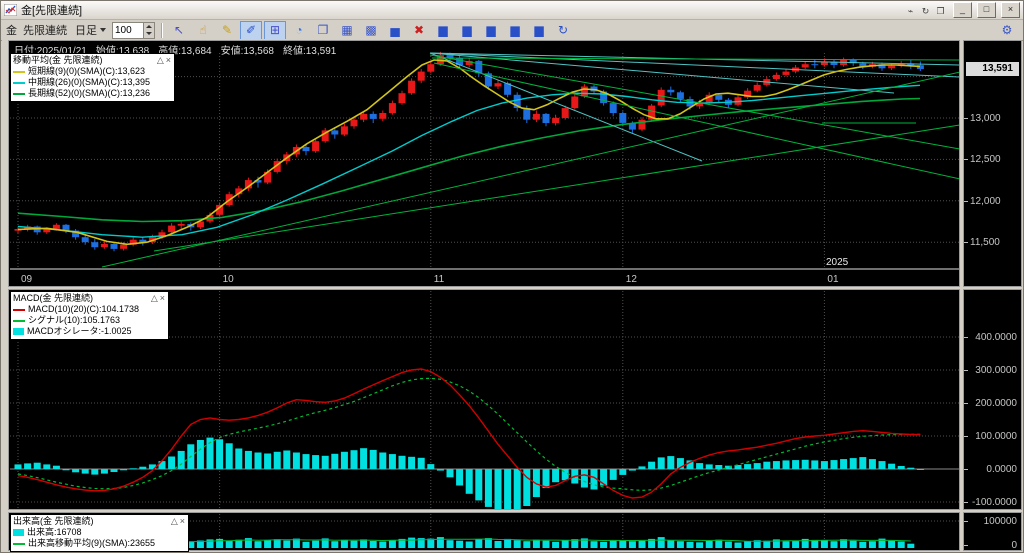 The image size is (1024, 553). Describe the element at coordinates (985, 201) in the screenshot. I see `price-tick-label: 12,000` at that location.